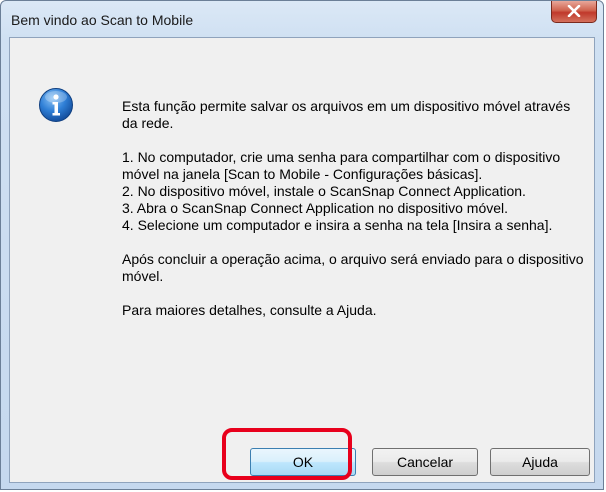 The height and width of the screenshot is (492, 606). Describe the element at coordinates (425, 462) in the screenshot. I see `cancel-button: Cancelar` at that location.